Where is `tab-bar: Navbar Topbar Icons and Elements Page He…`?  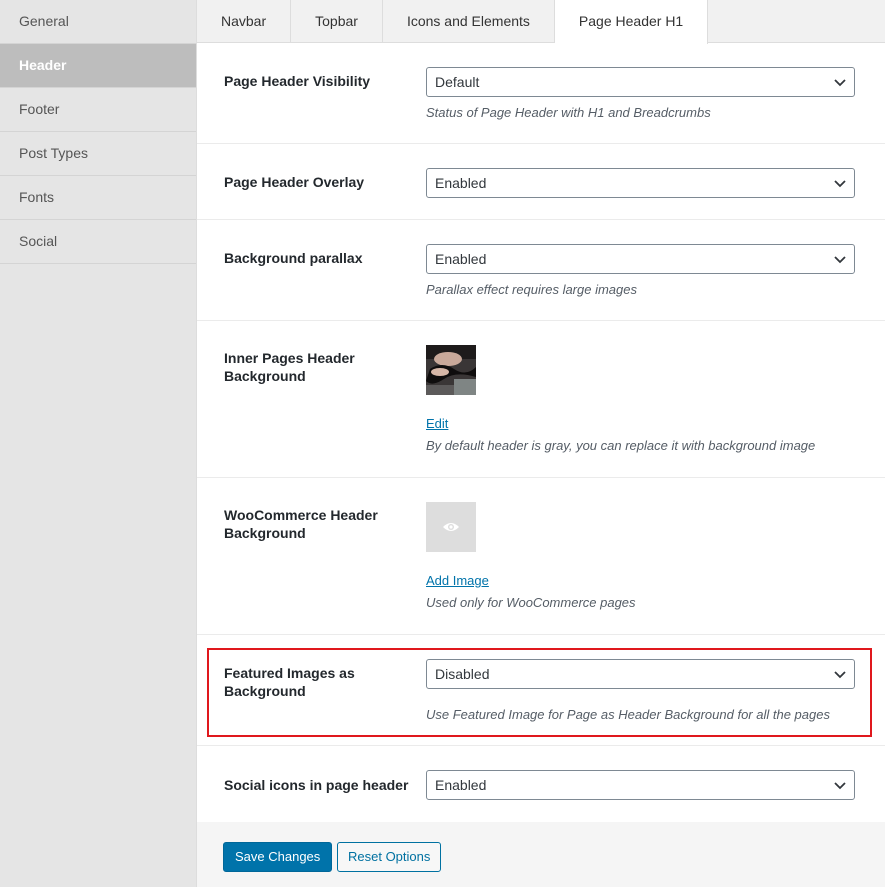 tab-bar: Navbar Topbar Icons and Elements Page He… is located at coordinates (541, 22).